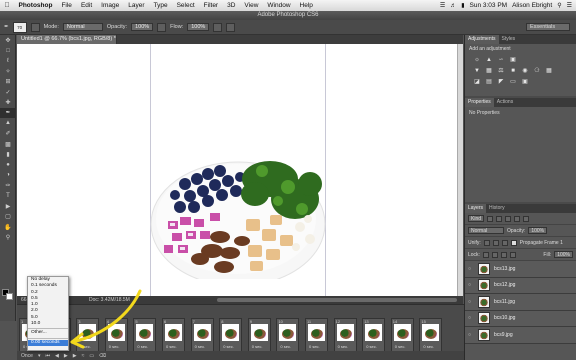 The image size is (576, 360). What do you see at coordinates (8, 165) in the screenshot?
I see `blur-tool-icon: ●` at bounding box center [8, 165].